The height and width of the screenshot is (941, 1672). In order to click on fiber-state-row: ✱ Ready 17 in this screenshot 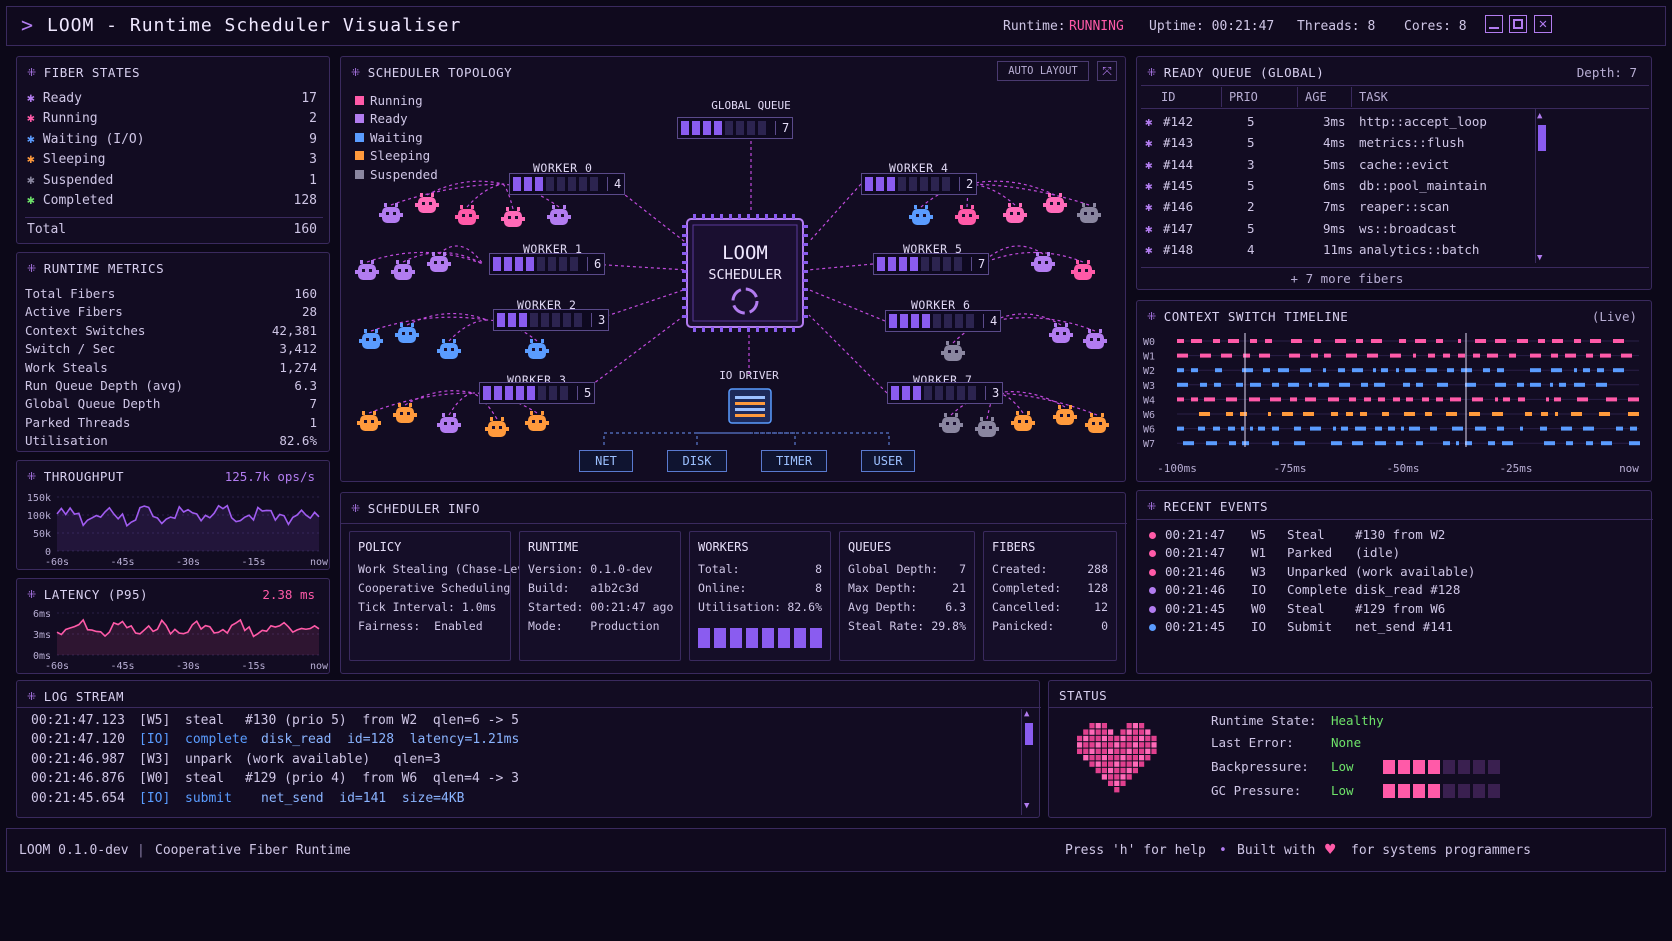, I will do `click(172, 98)`.